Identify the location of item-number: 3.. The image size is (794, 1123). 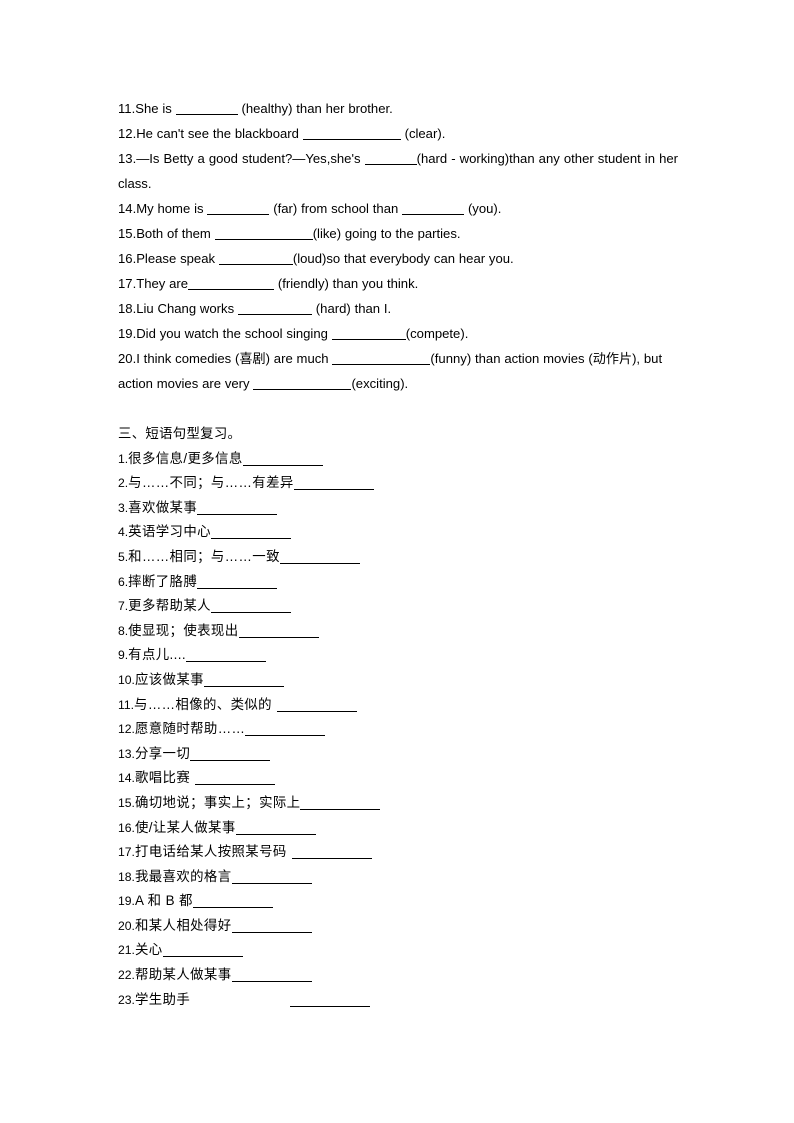
(123, 507).